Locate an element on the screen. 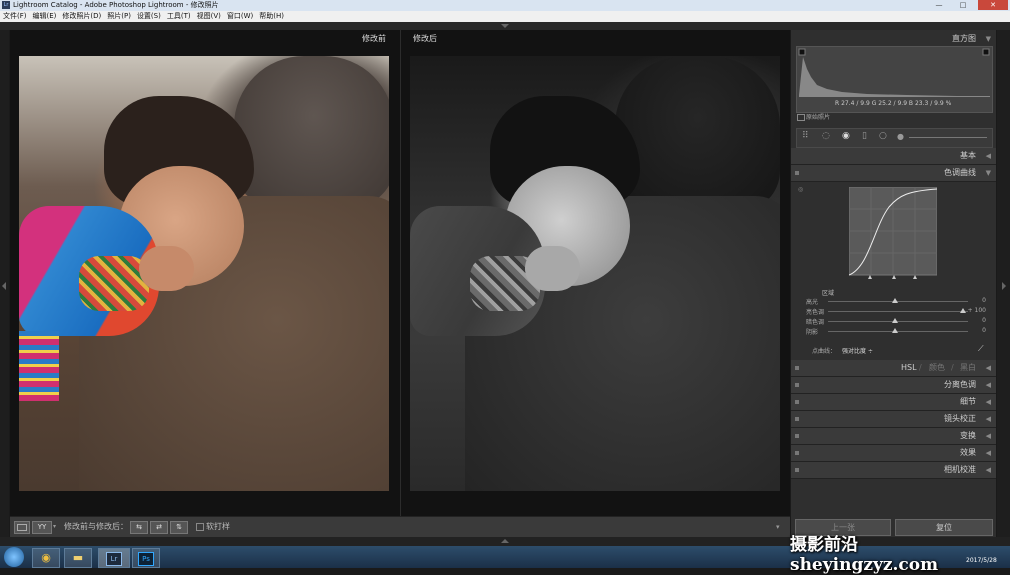  histogram: R 27.4 / 9.9 G 25.2 / 9.9 B 23.3 / 9.9 % is located at coordinates (894, 79).